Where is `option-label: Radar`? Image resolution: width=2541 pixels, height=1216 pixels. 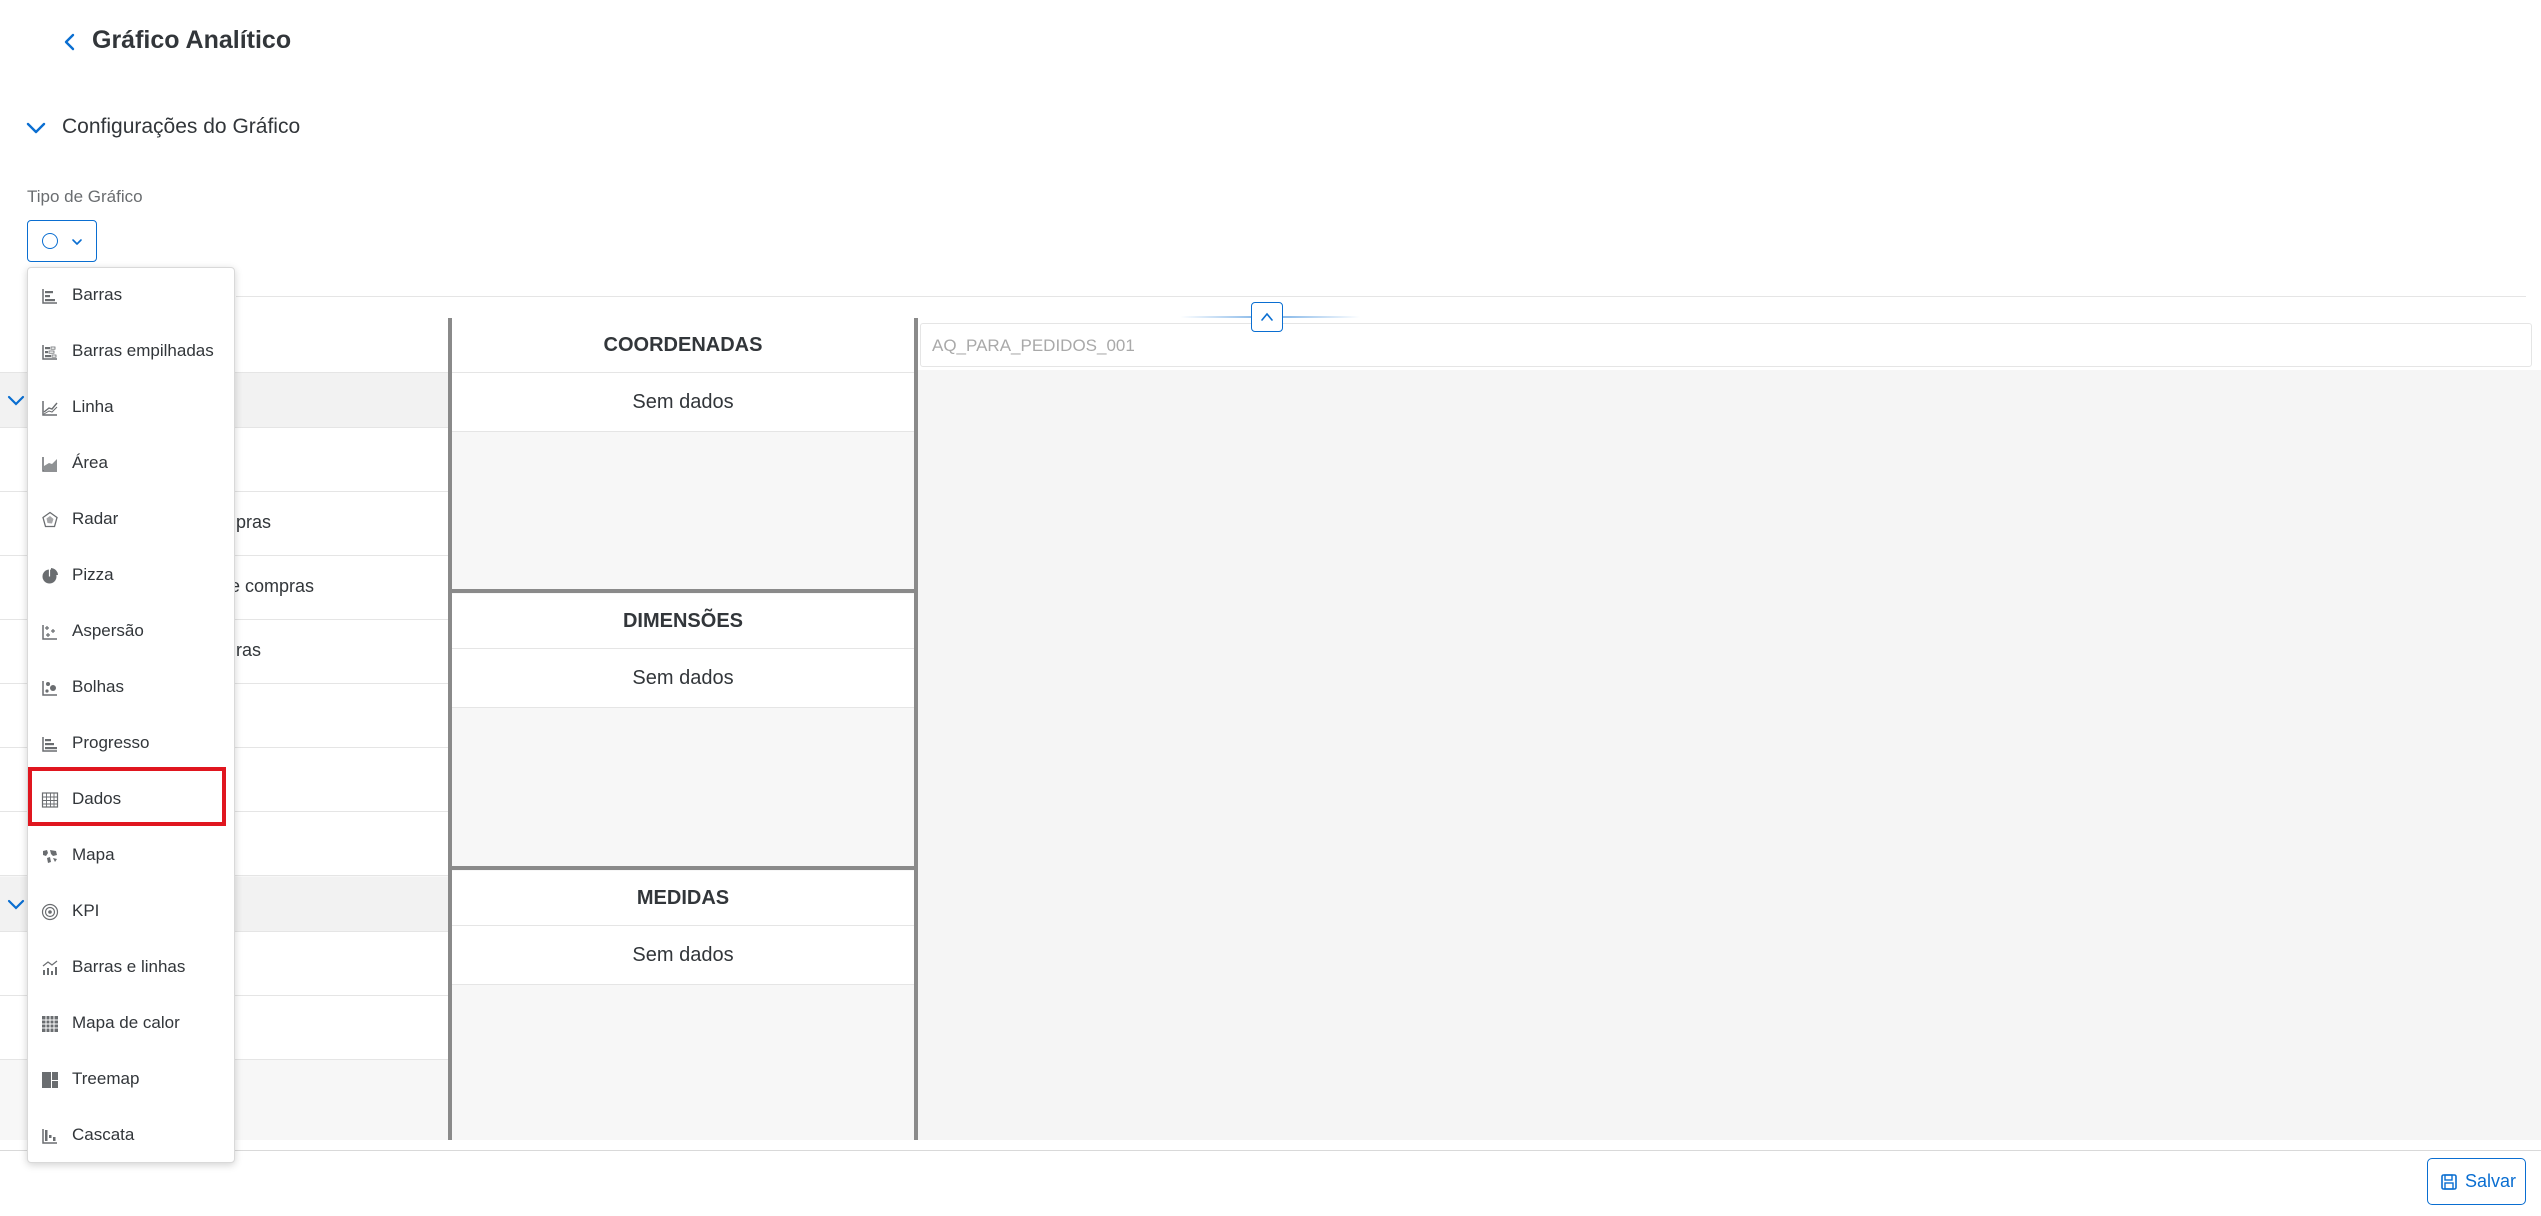 option-label: Radar is located at coordinates (95, 518).